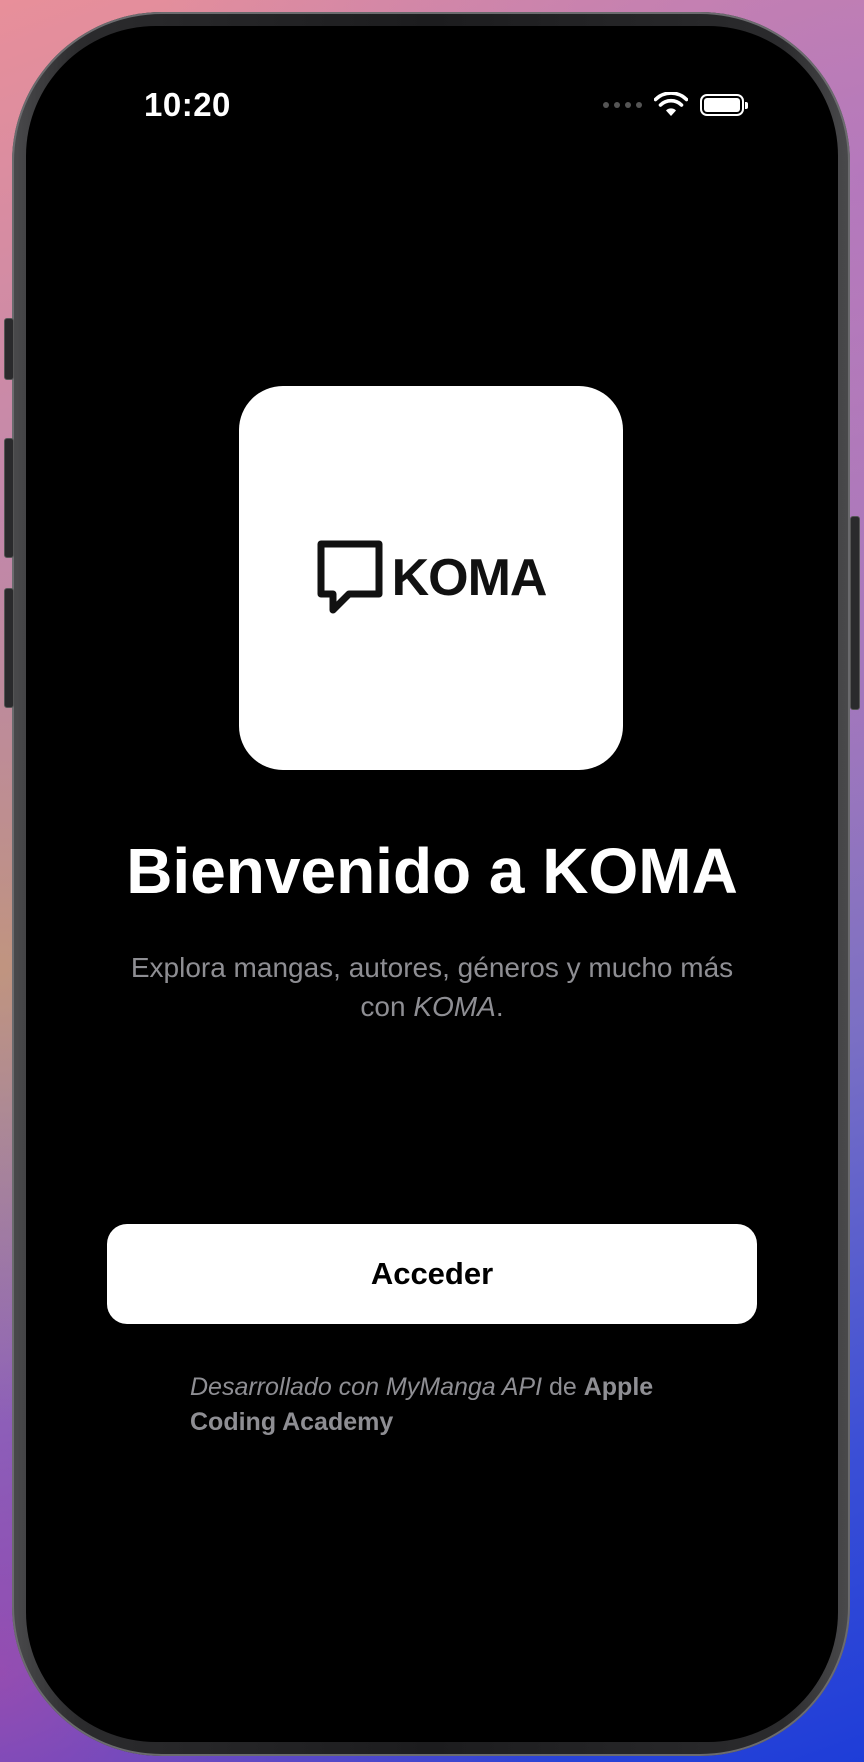  Describe the element at coordinates (724, 105) in the screenshot. I see `battery-icon` at that location.